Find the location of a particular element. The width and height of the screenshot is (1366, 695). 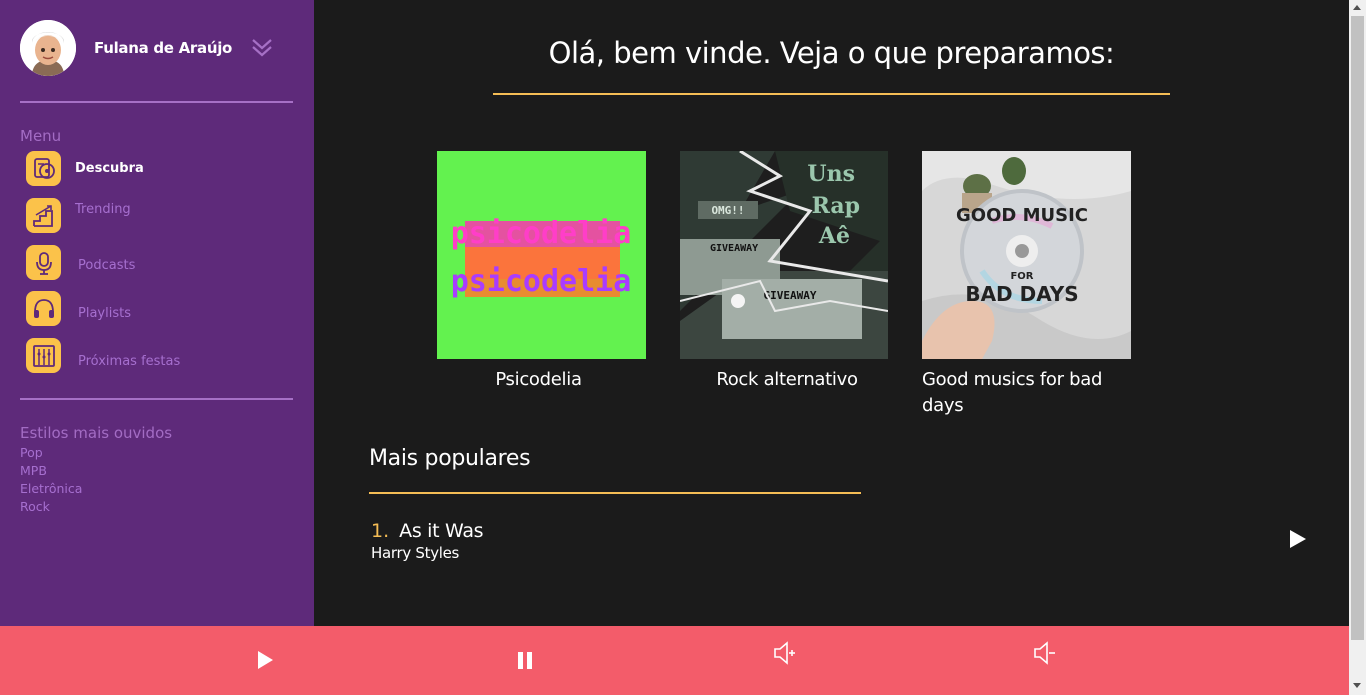

volume-up-icon is located at coordinates (784, 653).